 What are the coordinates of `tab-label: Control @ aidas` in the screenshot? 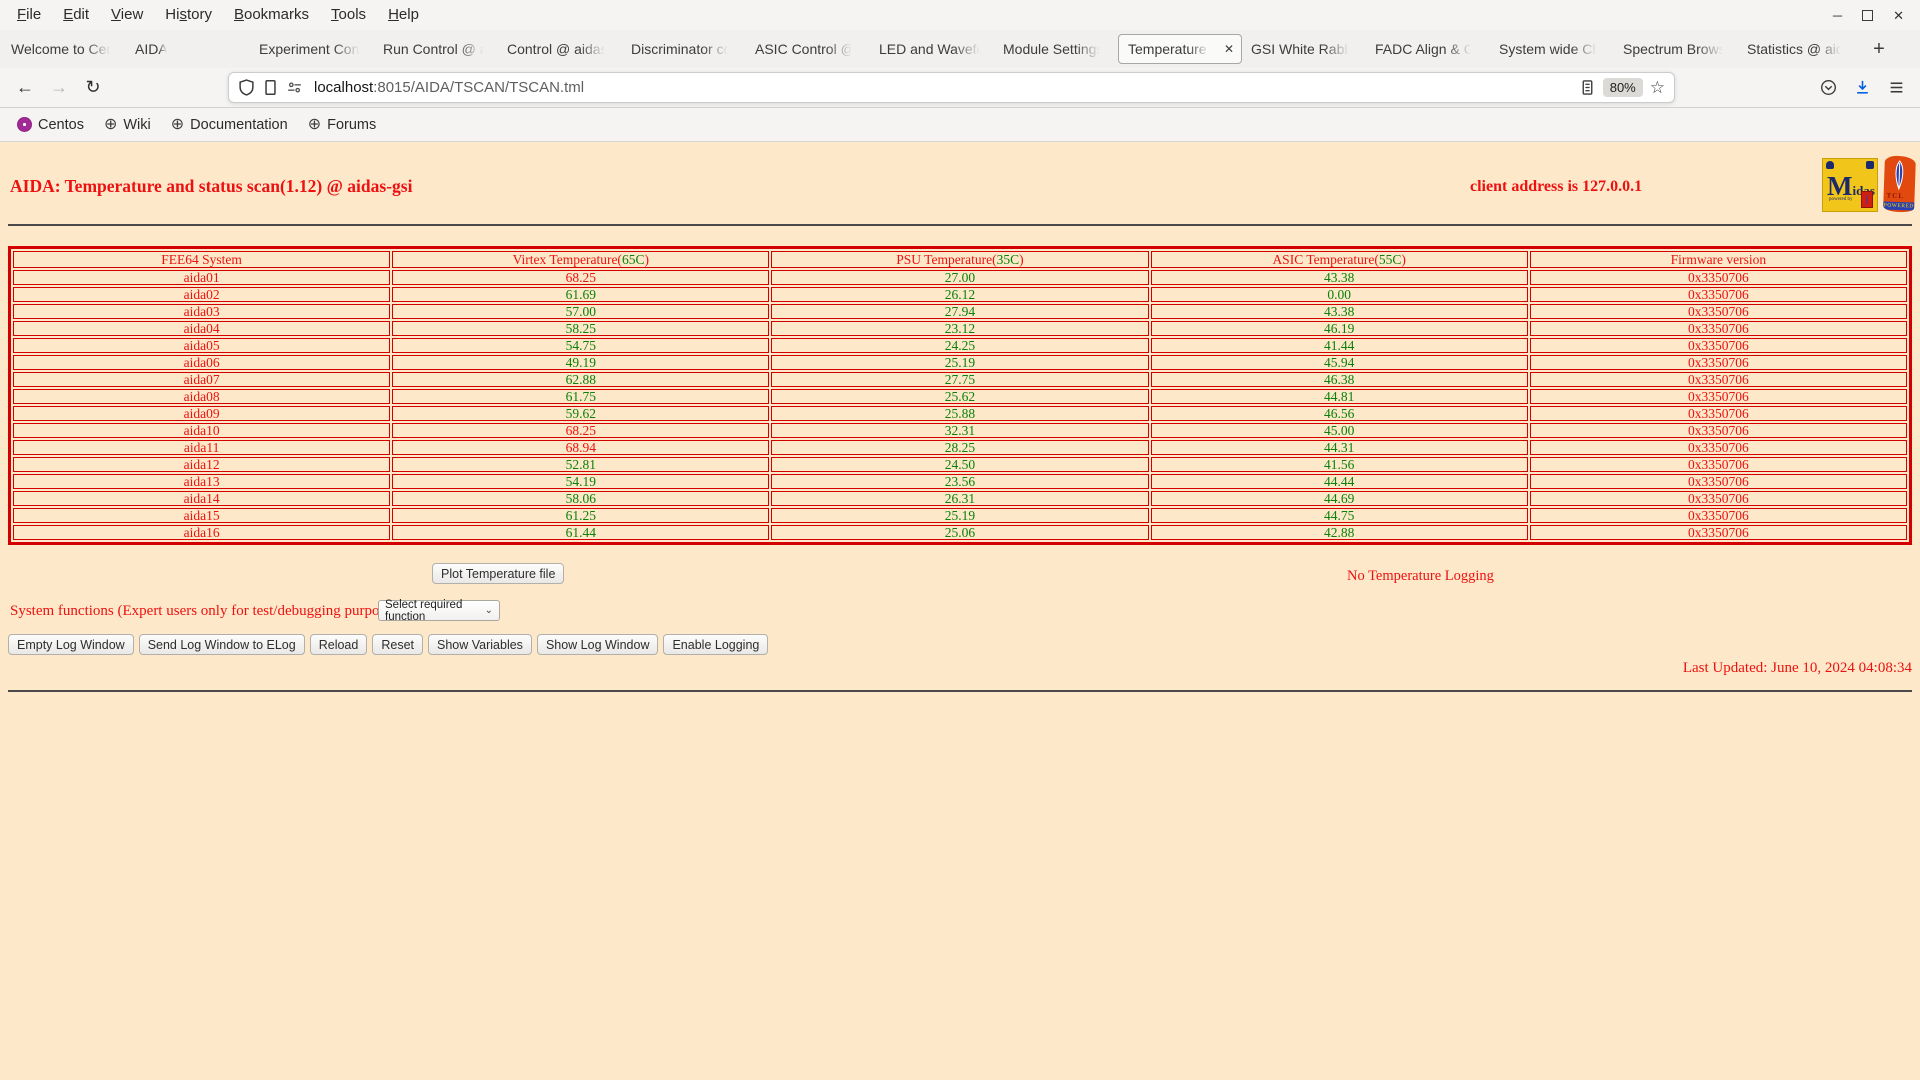 It's located at (557, 49).